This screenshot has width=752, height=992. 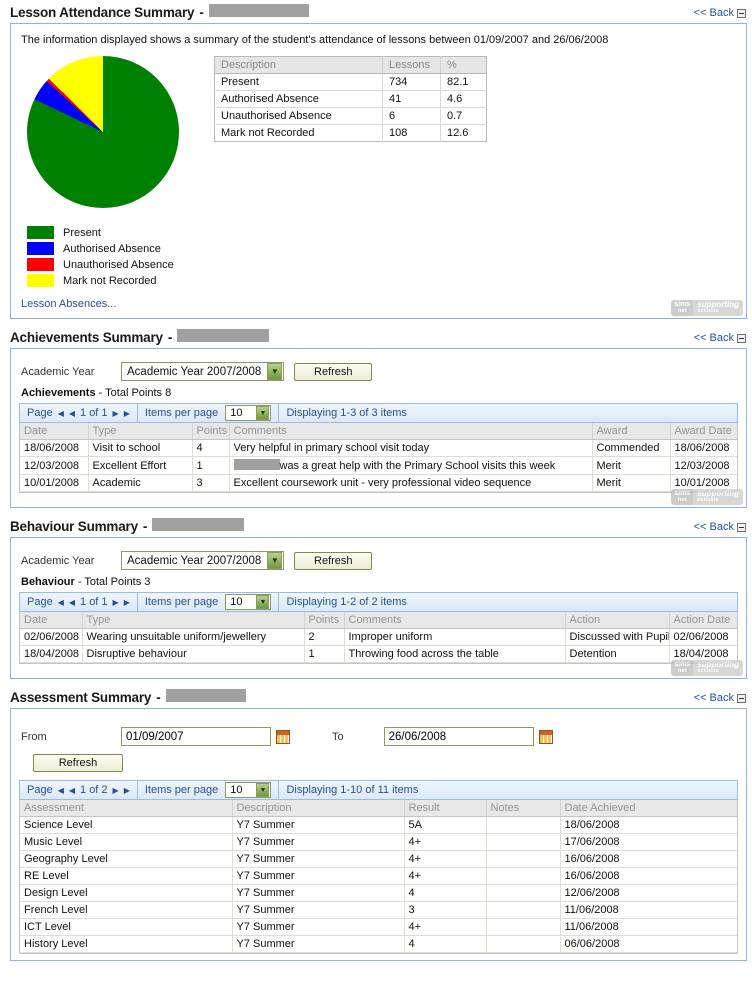 What do you see at coordinates (445, 859) in the screenshot?
I see `assessment-cell-result: 4+` at bounding box center [445, 859].